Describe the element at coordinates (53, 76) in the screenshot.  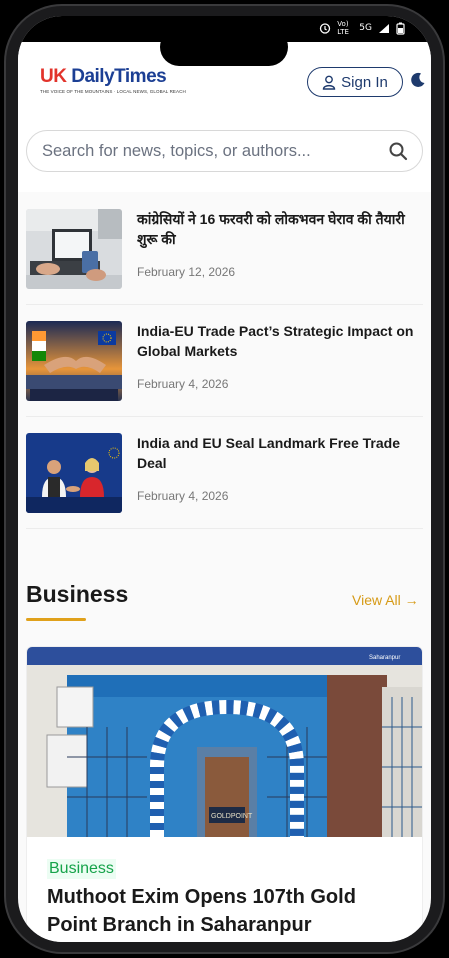
I see `logo-brand-uk: UK` at that location.